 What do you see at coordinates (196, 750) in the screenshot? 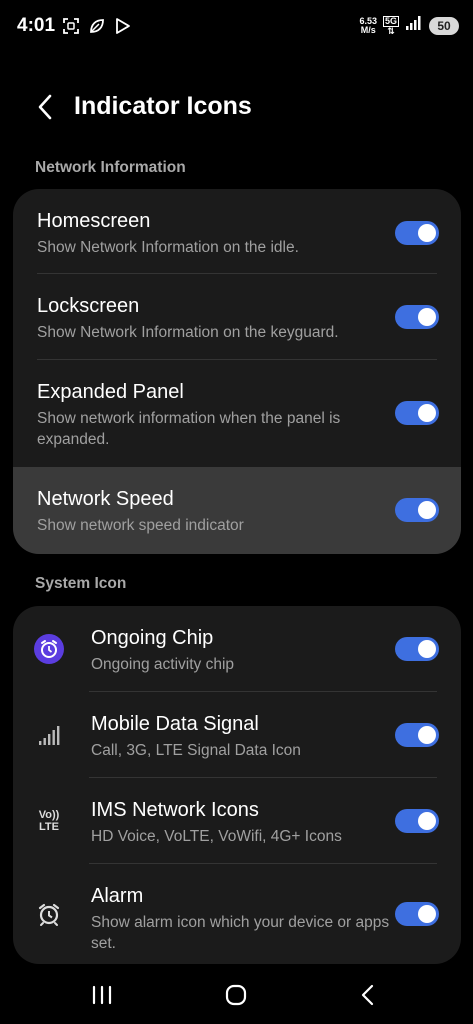
I see `setting-subtitle: Call, 3G, LTE Signal Data Icon` at bounding box center [196, 750].